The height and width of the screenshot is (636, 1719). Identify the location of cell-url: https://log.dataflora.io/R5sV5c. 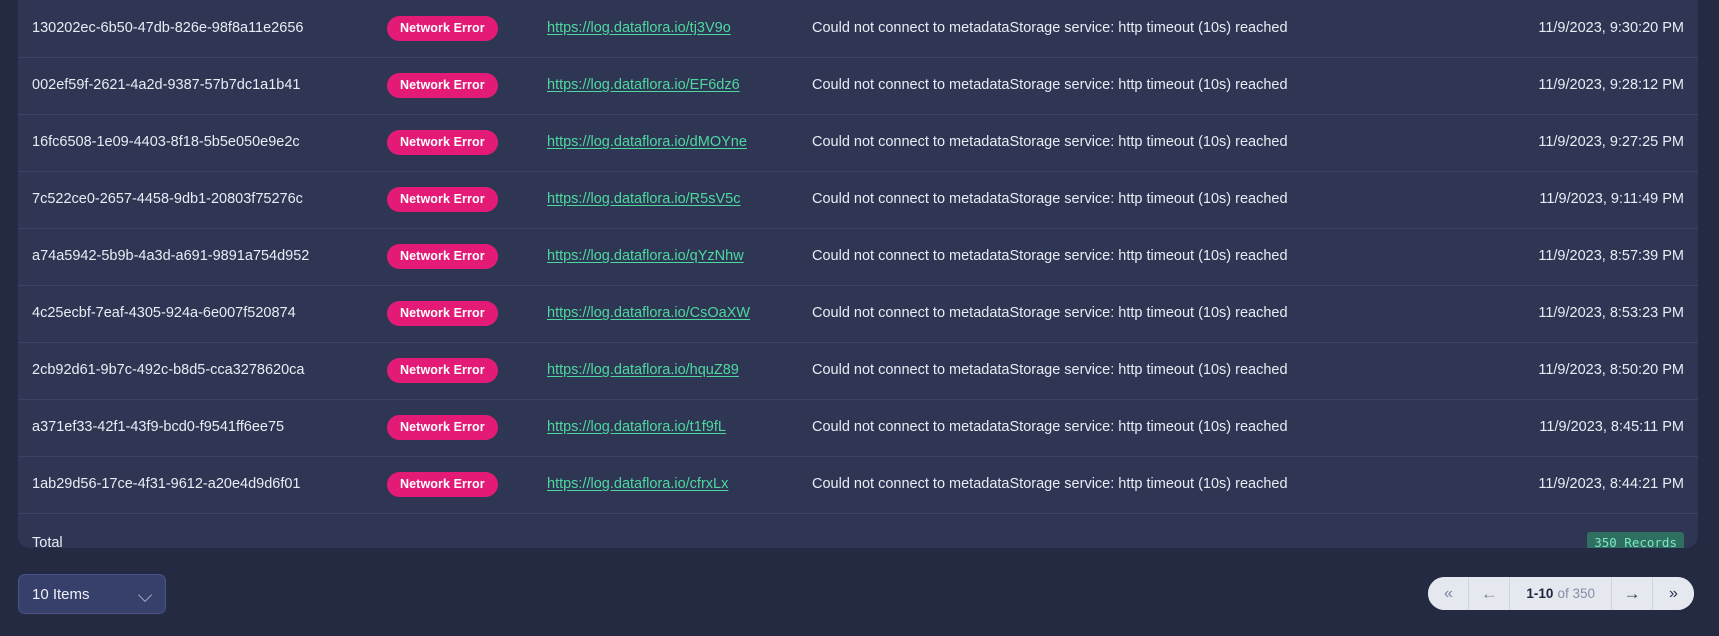
(665, 199).